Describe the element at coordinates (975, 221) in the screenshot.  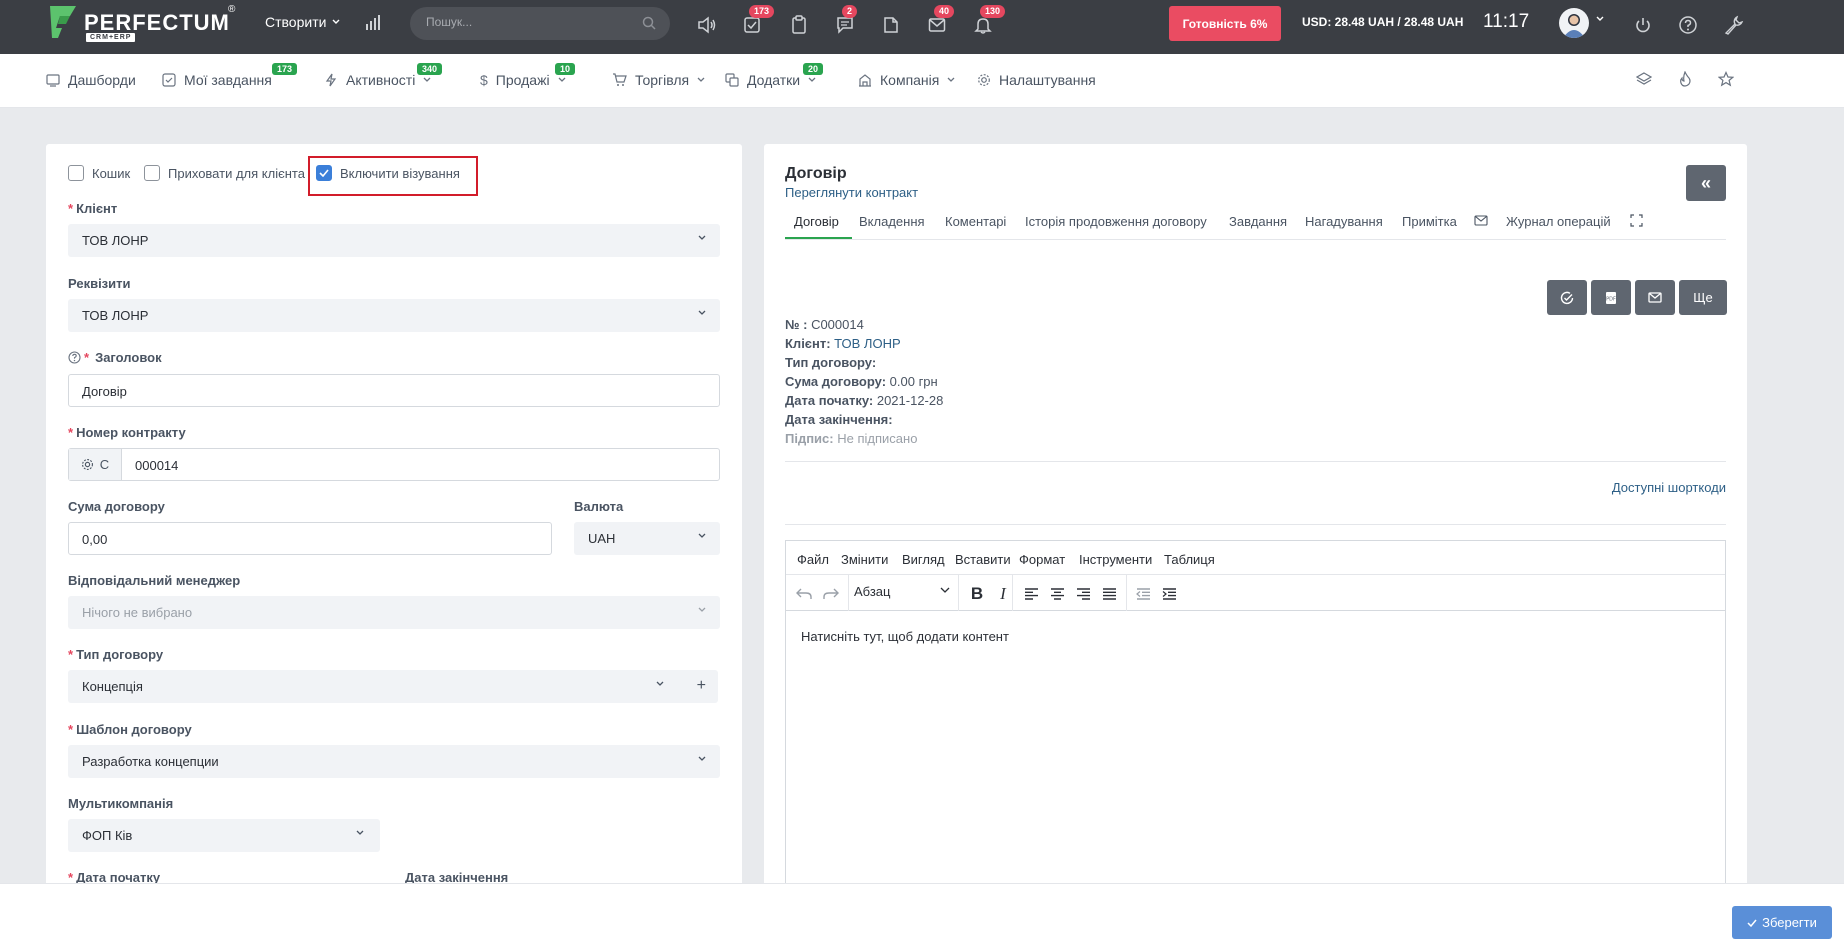
I see `tab-comments: Коментарі` at that location.